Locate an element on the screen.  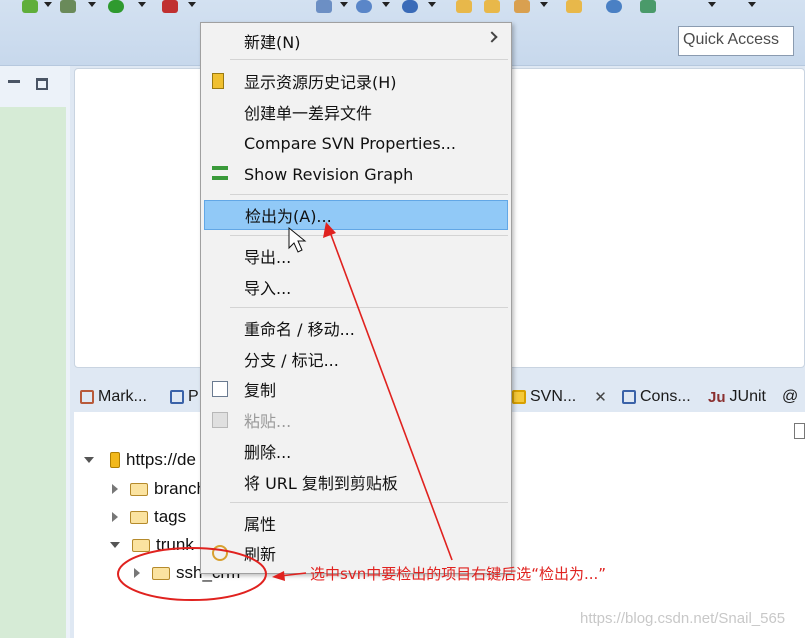
tab-label: @ is located at coordinates (790, 396).